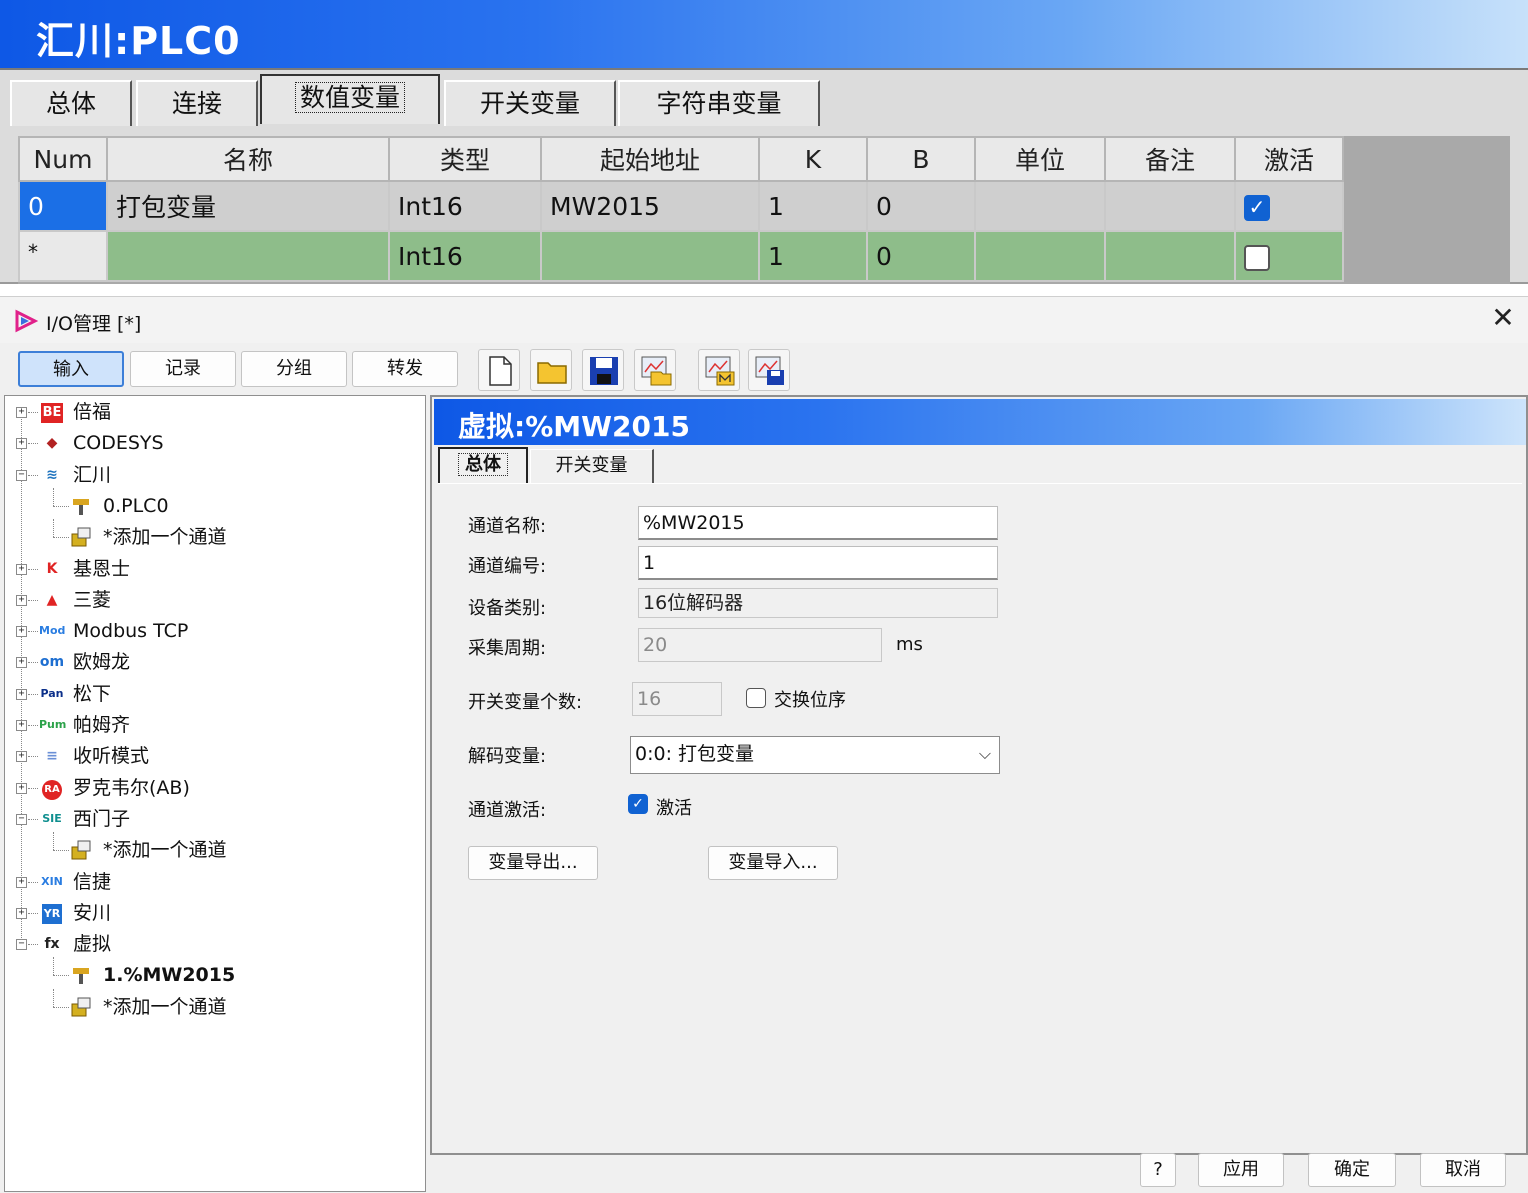 Image resolution: width=1528 pixels, height=1193 pixels. Describe the element at coordinates (650, 256) in the screenshot. I see `cell-address` at that location.